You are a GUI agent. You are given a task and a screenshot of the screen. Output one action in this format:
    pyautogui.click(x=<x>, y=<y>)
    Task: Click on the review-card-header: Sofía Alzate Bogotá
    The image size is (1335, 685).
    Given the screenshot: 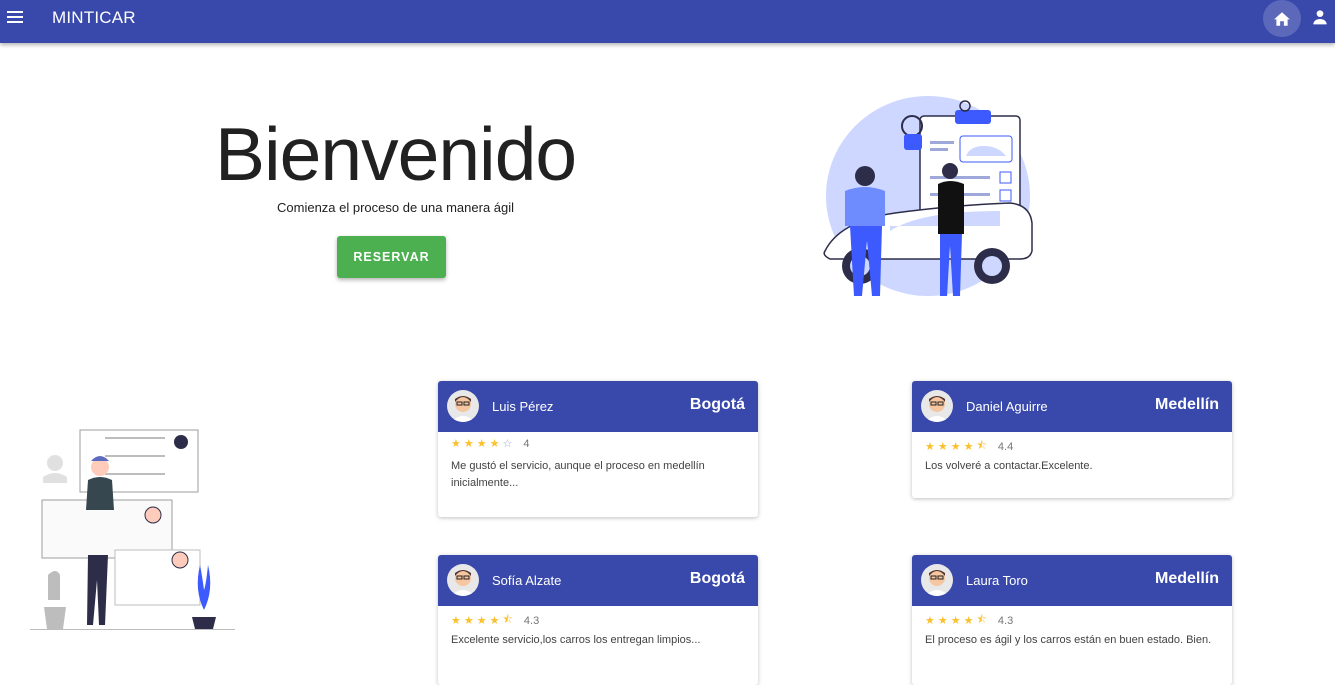 What is the action you would take?
    pyautogui.click(x=598, y=580)
    